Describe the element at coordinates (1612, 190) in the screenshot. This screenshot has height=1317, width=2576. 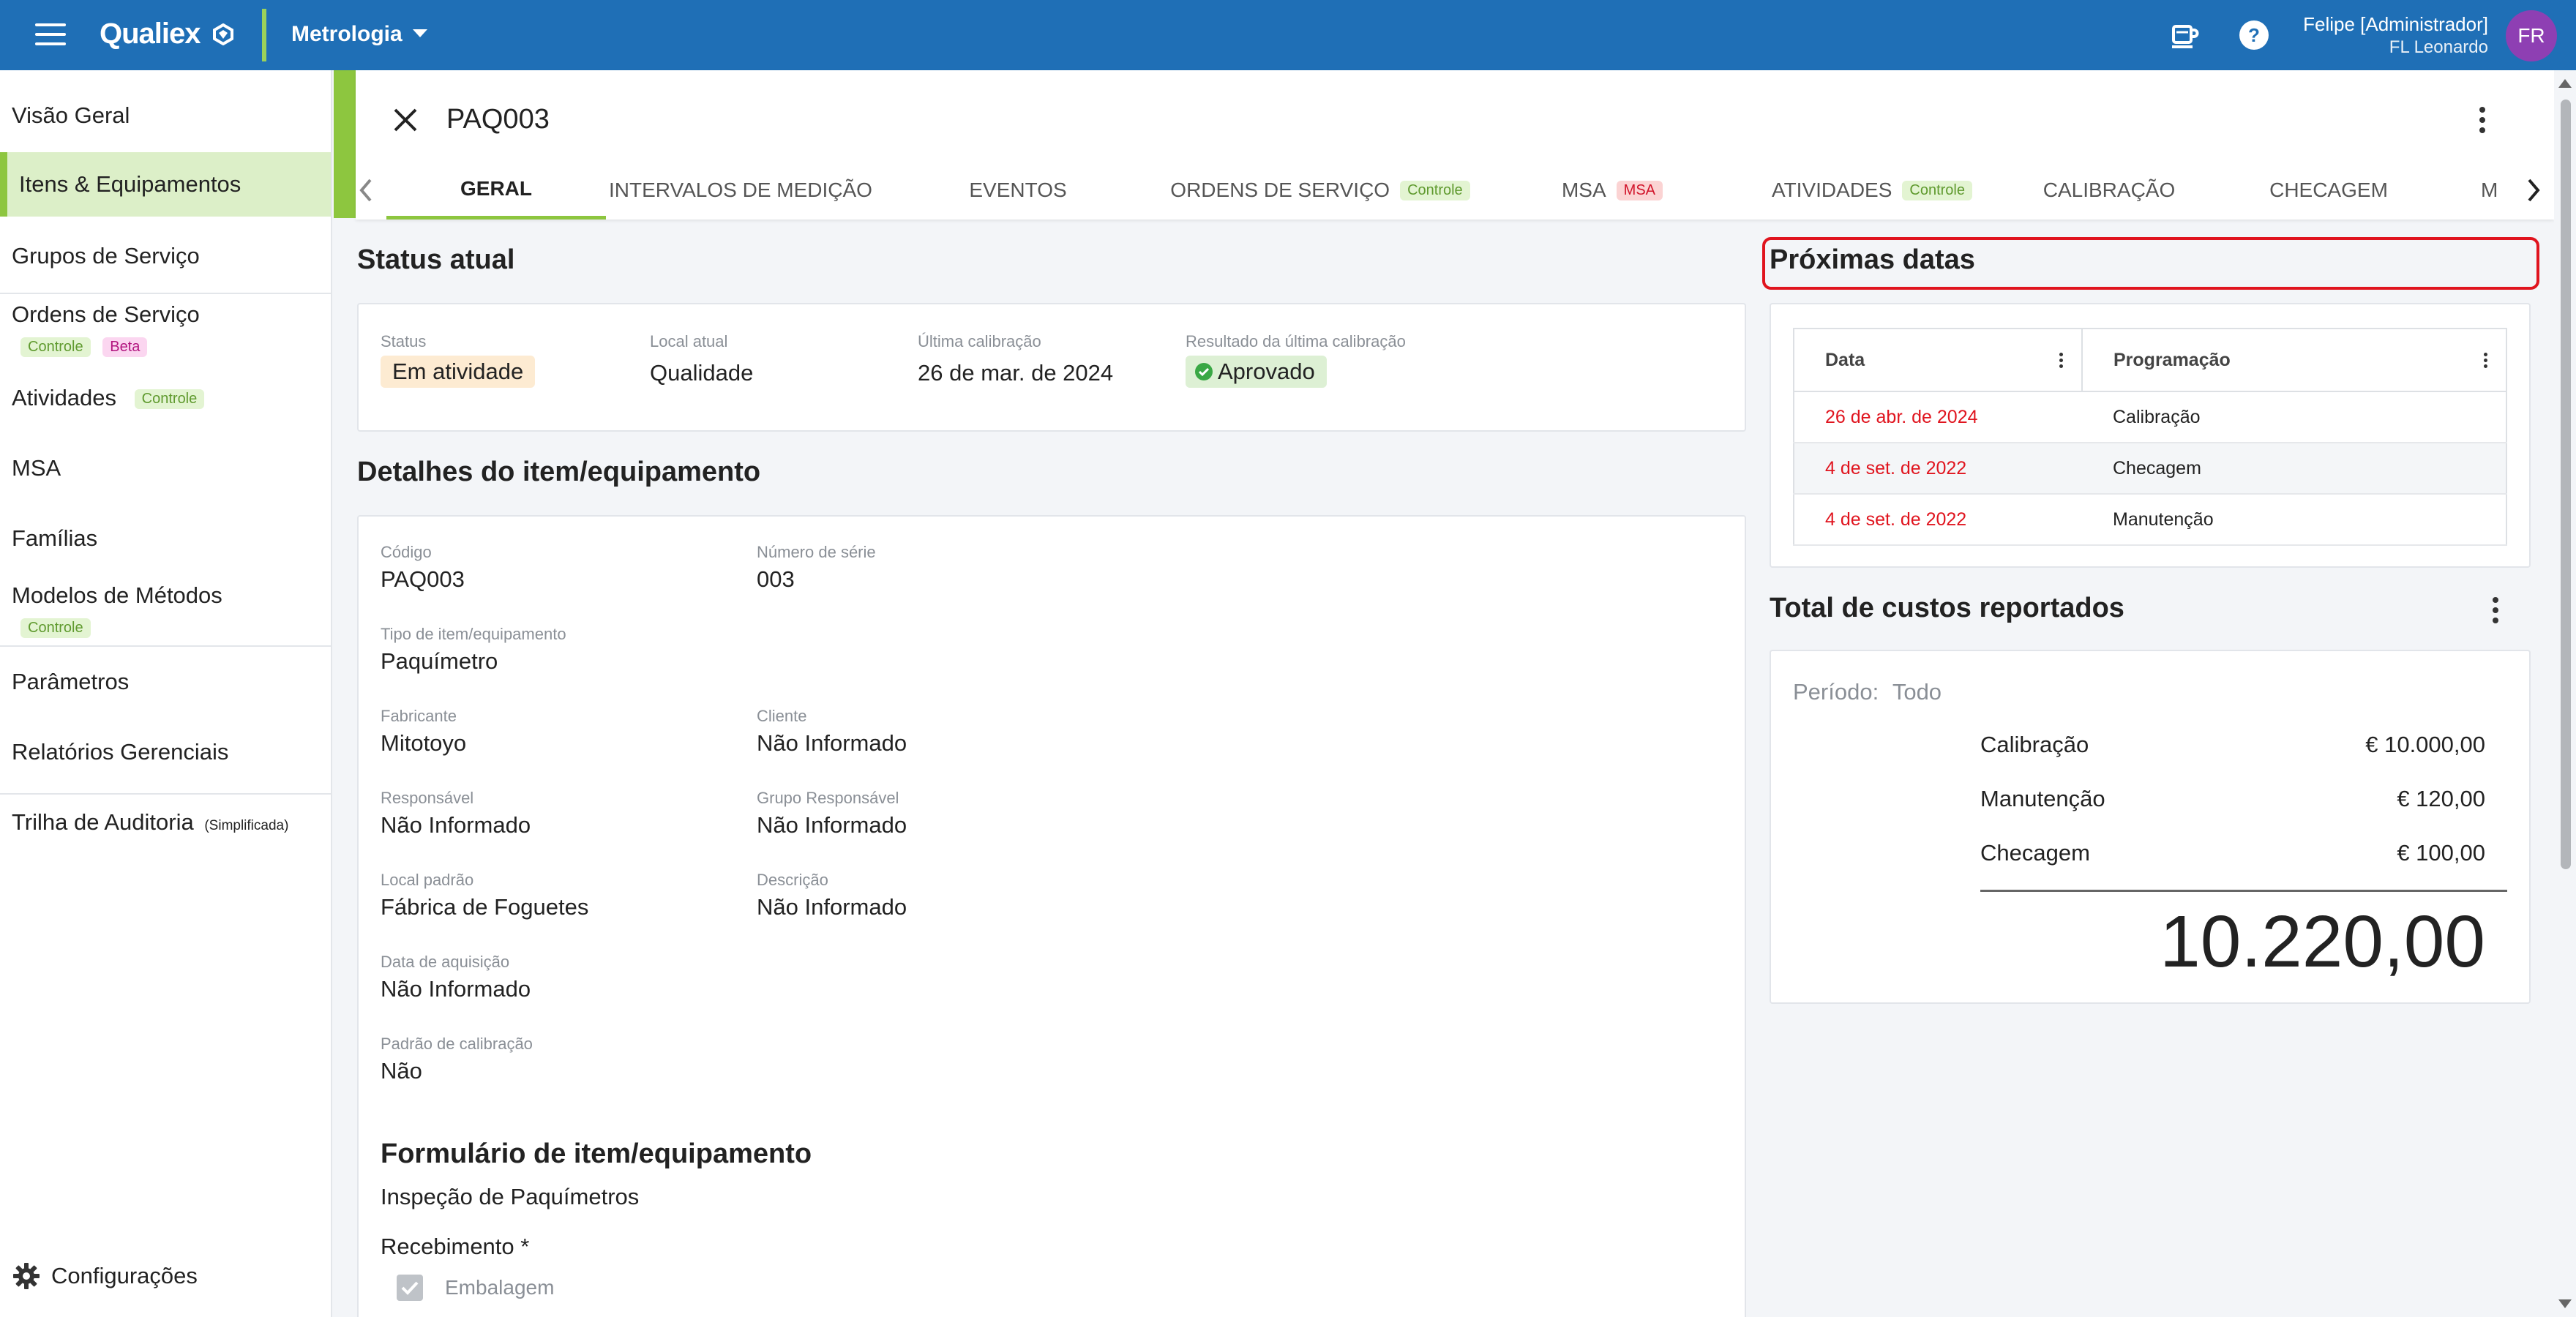
I see `tab-msa: MSA MSA` at that location.